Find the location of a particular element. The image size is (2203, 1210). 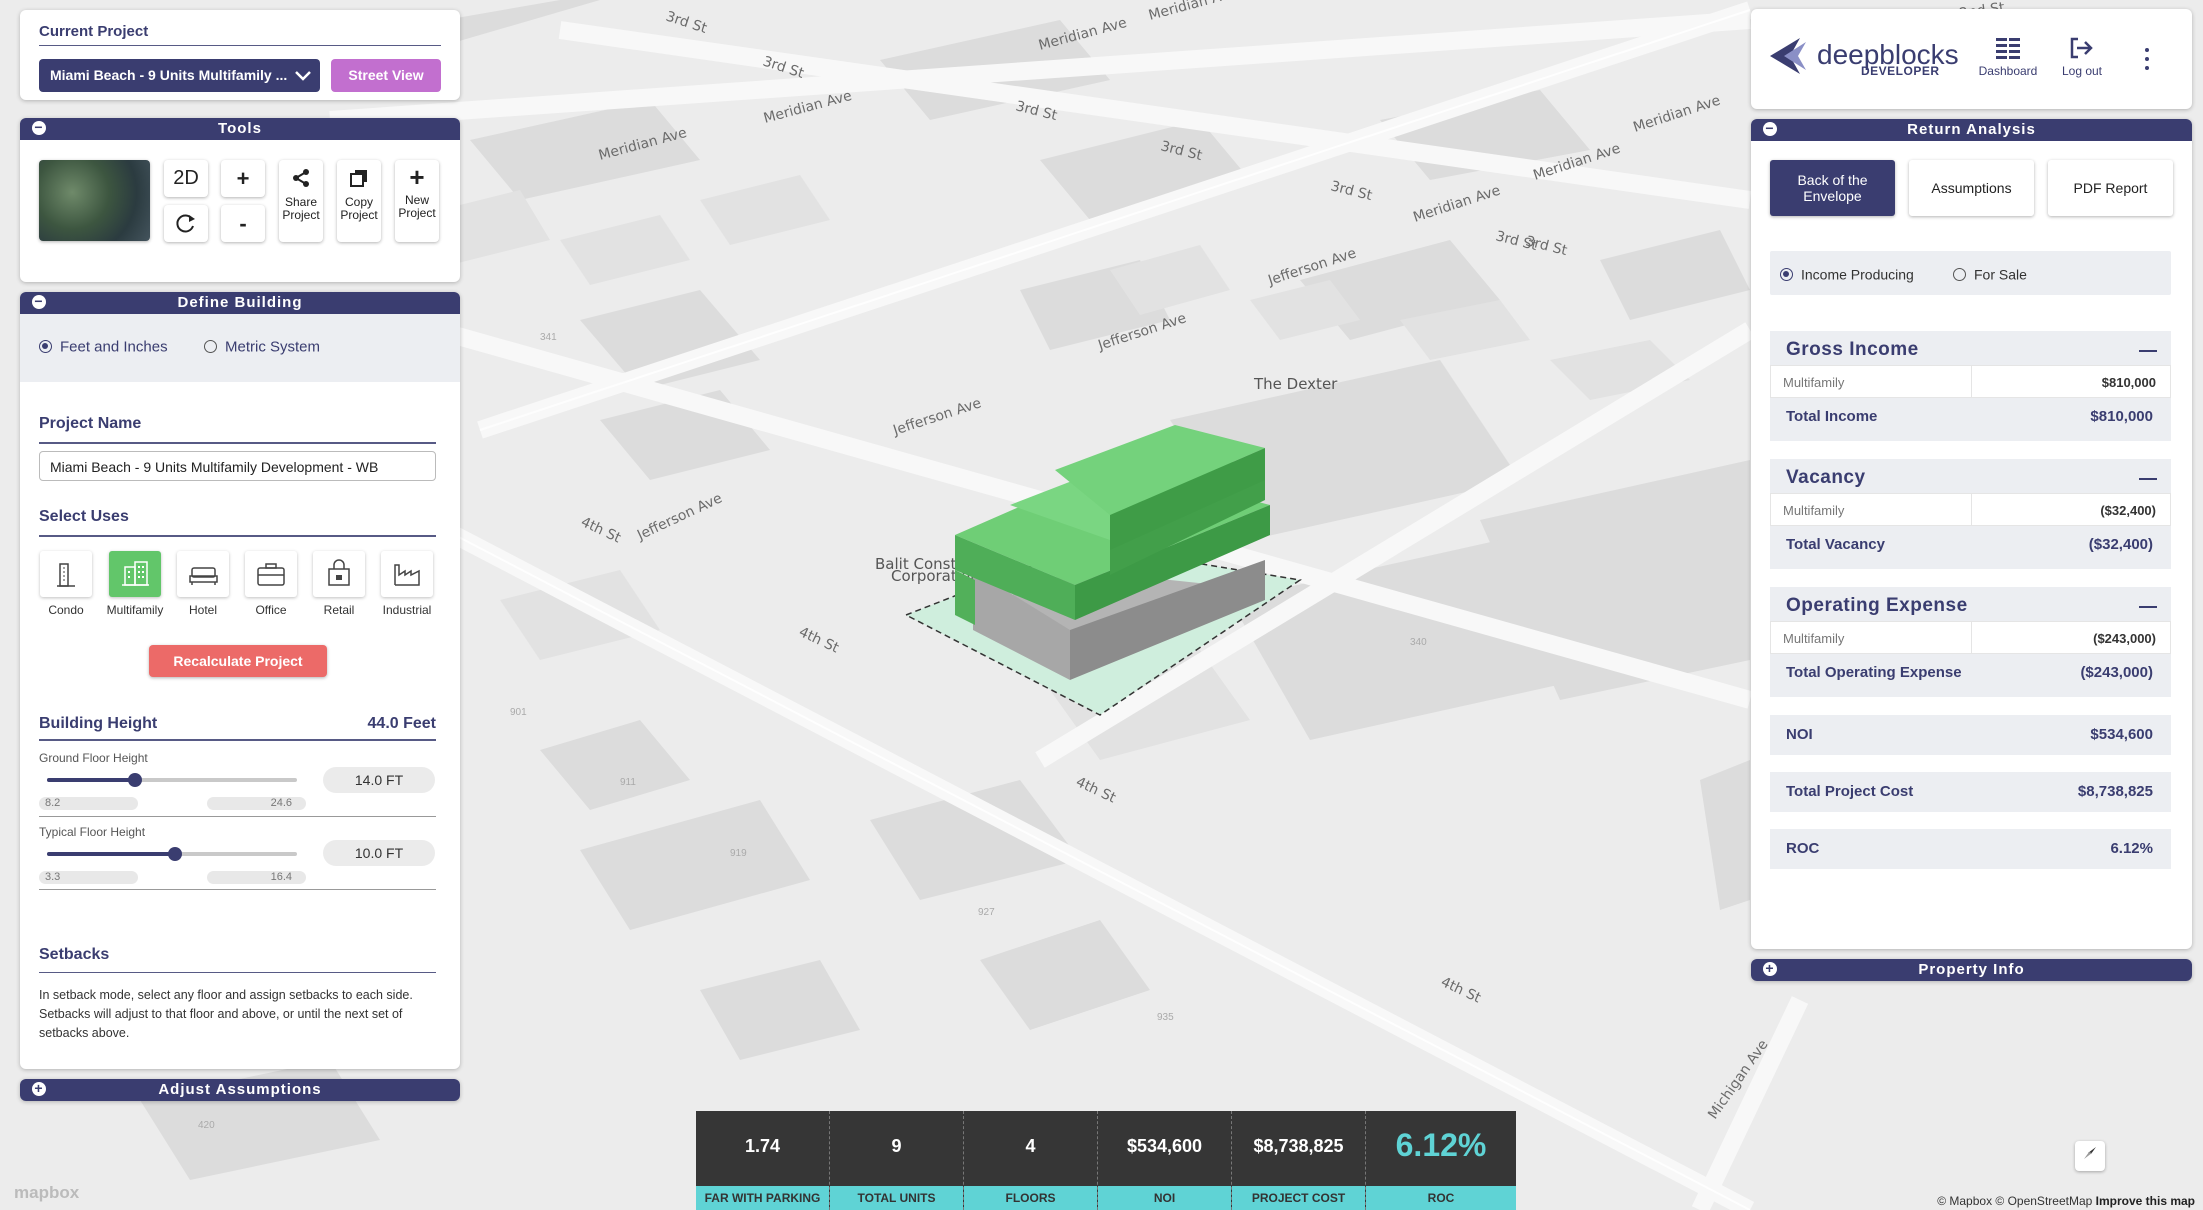

satellite-thumbnail is located at coordinates (94, 200).